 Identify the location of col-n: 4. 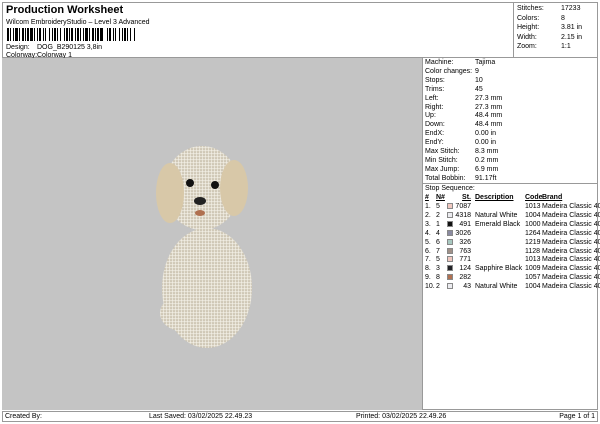
(438, 233).